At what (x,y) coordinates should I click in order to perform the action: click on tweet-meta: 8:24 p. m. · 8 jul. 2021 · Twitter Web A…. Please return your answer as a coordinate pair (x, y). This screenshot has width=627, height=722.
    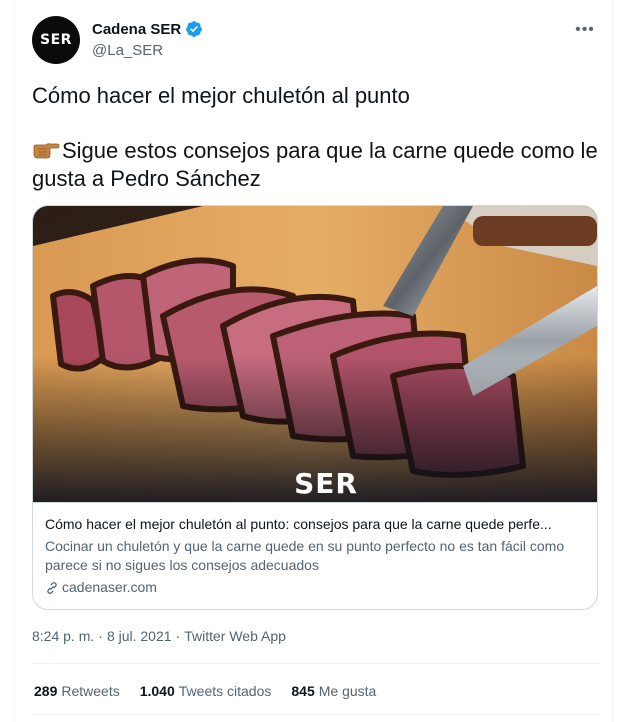
    Looking at the image, I should click on (159, 636).